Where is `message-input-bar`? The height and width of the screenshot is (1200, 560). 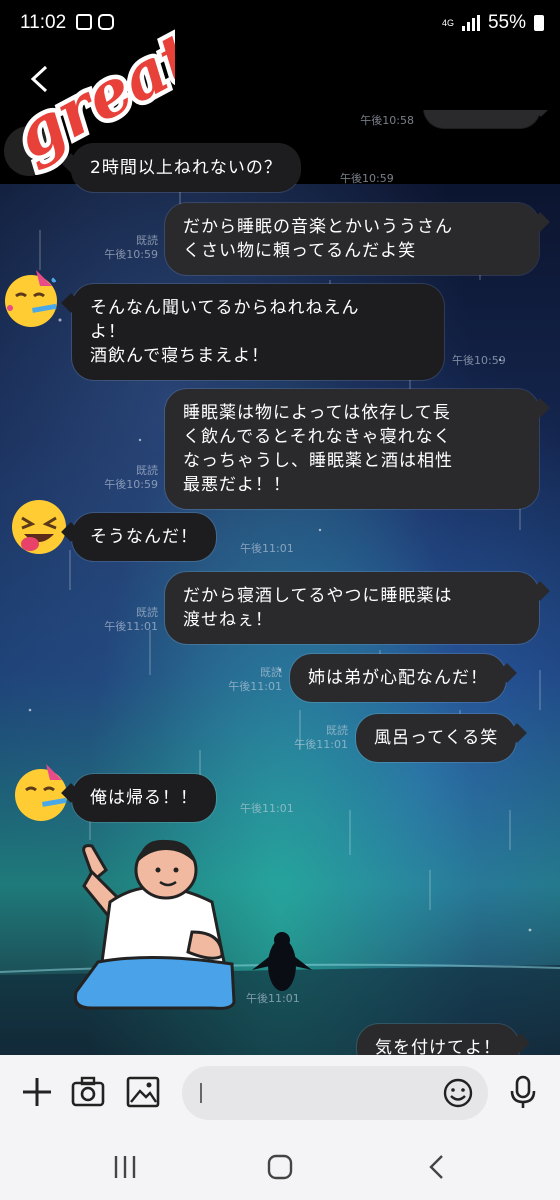 message-input-bar is located at coordinates (280, 1092).